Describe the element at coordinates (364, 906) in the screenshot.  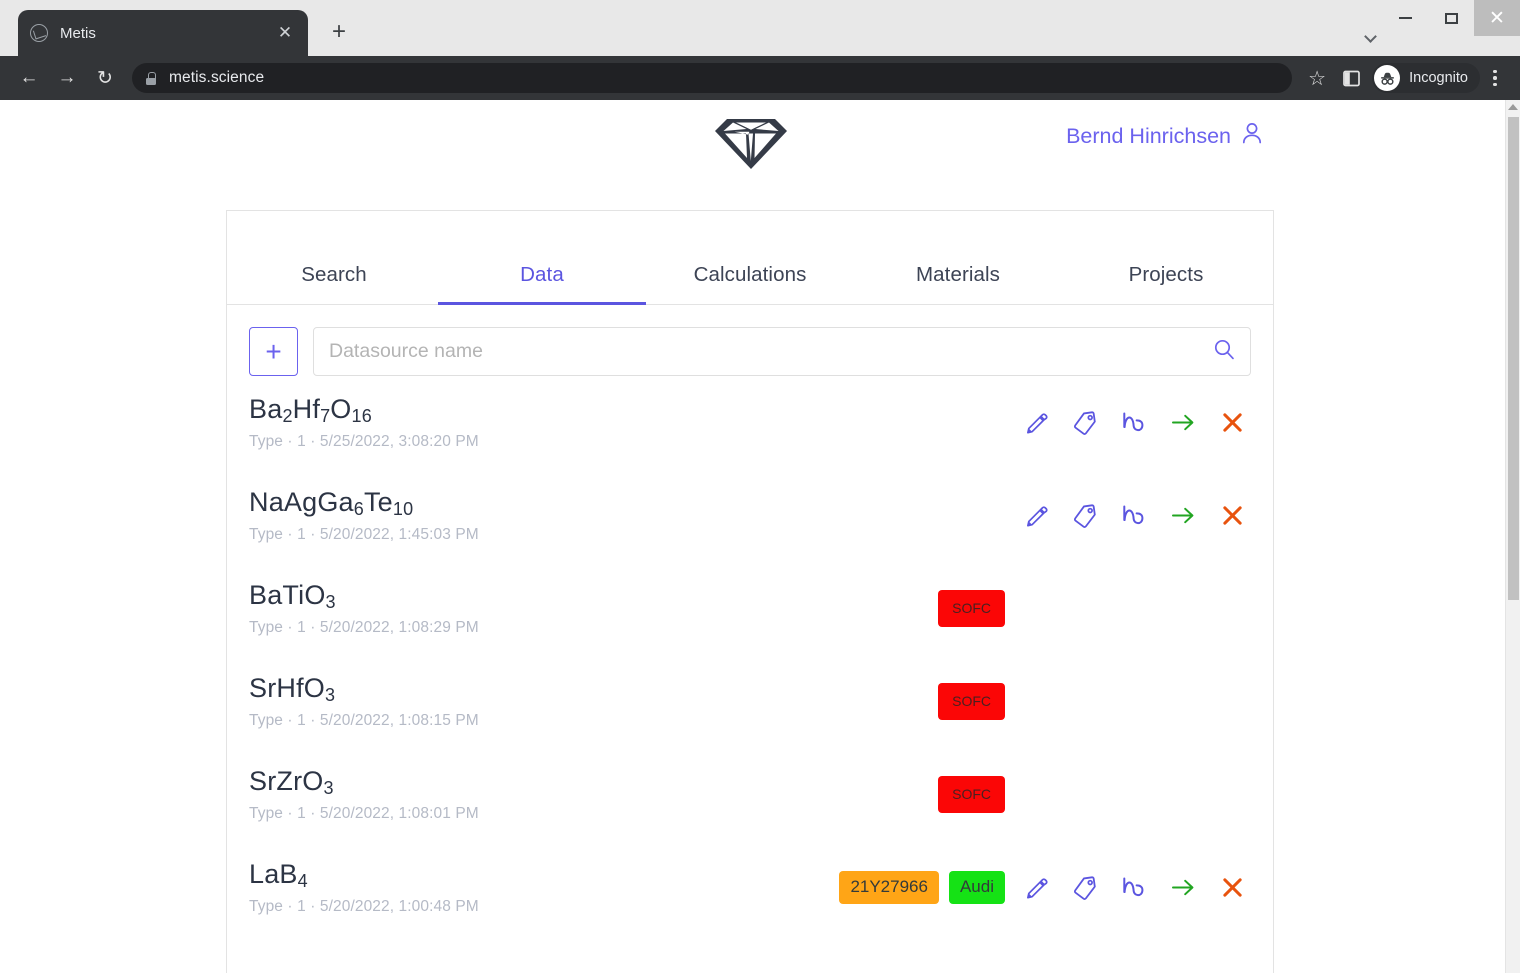
I see `datasource-meta: Type · 1 · 5/20/2022, 1:00:48 PM` at that location.